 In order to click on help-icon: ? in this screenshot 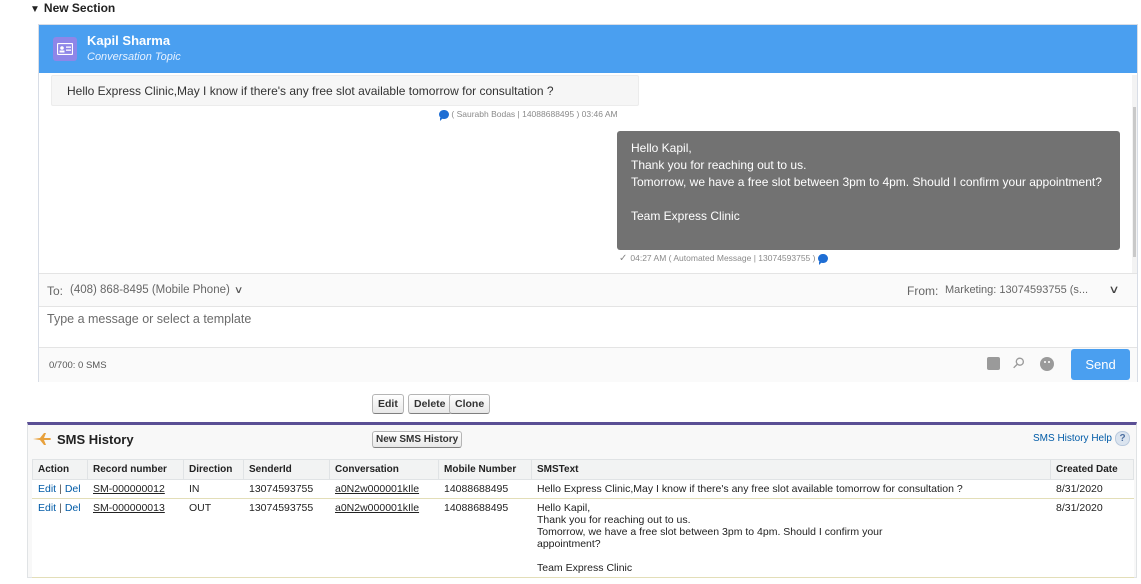, I will do `click(1122, 438)`.